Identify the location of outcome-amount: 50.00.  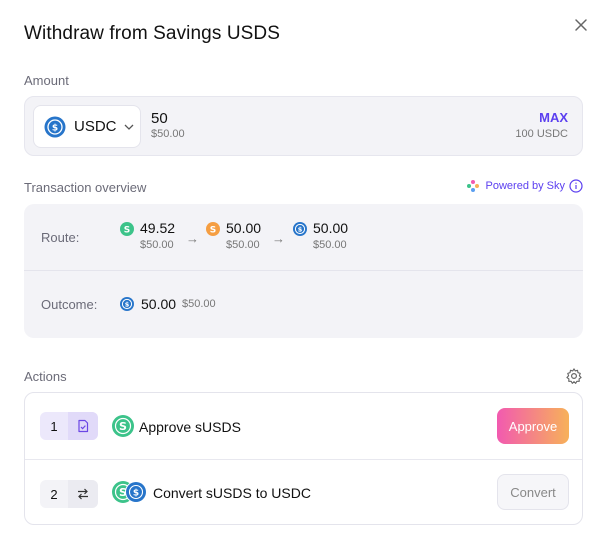
(159, 304).